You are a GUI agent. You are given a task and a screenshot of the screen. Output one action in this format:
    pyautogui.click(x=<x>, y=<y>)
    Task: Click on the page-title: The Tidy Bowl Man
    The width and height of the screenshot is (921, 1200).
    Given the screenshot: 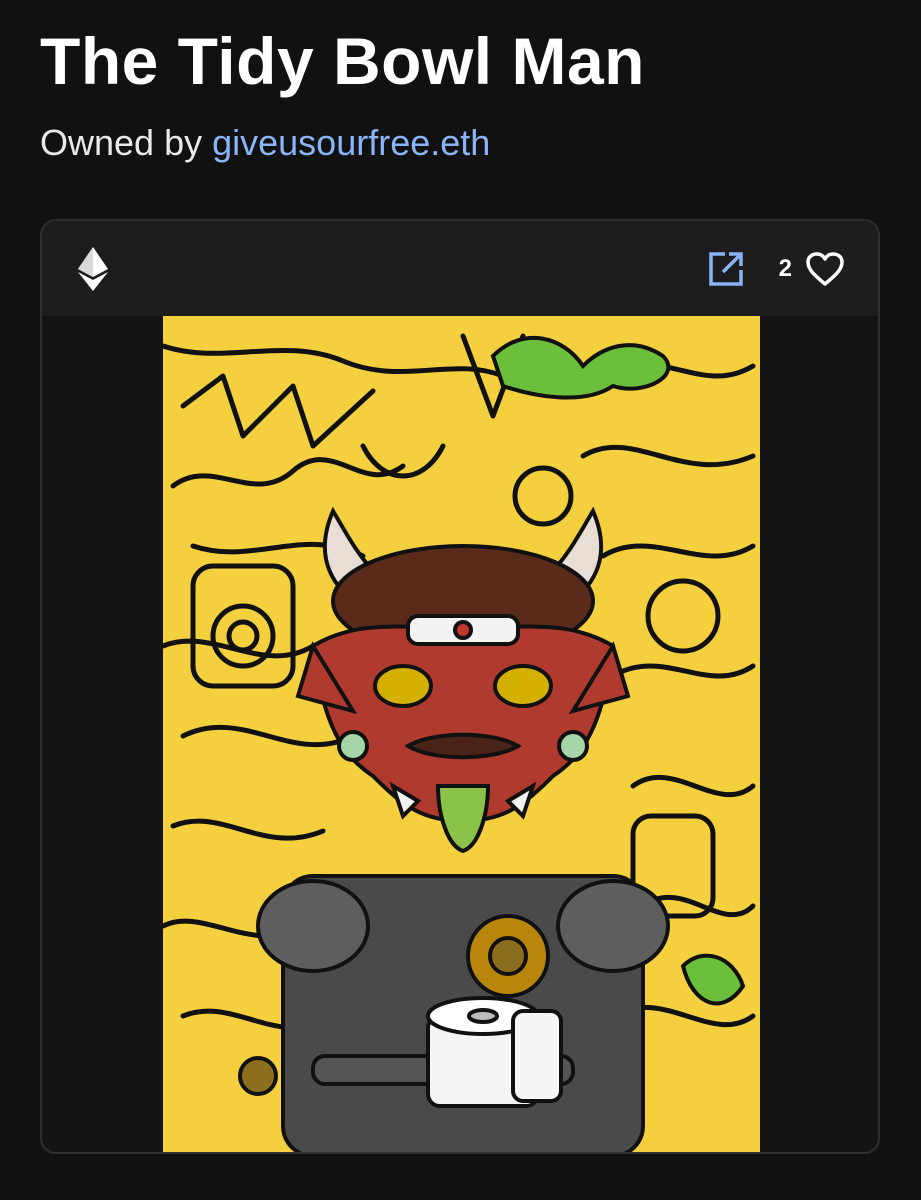 What is the action you would take?
    pyautogui.click(x=342, y=61)
    